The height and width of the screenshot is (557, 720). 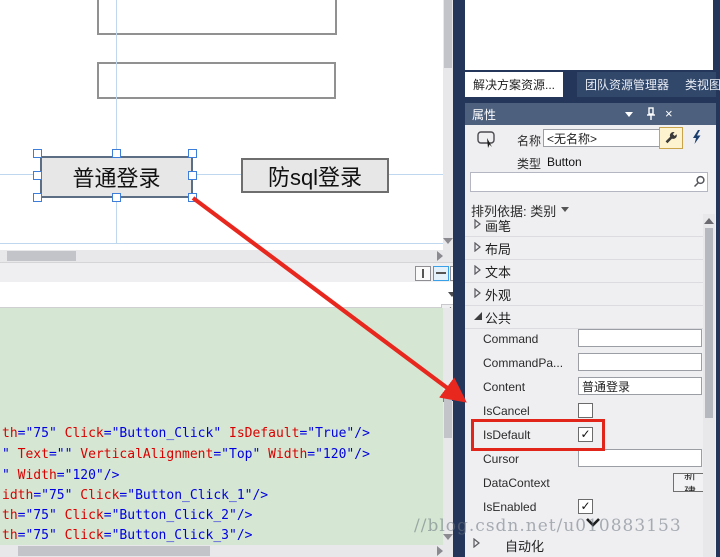 What do you see at coordinates (448, 241) in the screenshot?
I see `scrollbar-down-arrow-icon` at bounding box center [448, 241].